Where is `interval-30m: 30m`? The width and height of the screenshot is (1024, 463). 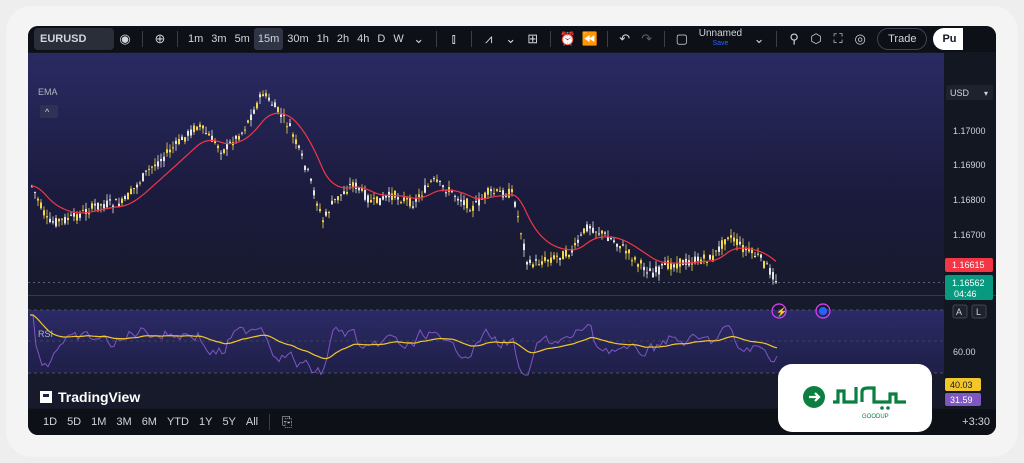
interval-30m: 30m is located at coordinates (297, 39).